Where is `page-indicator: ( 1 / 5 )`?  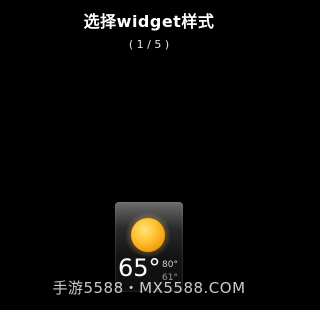 page-indicator: ( 1 / 5 ) is located at coordinates (149, 44).